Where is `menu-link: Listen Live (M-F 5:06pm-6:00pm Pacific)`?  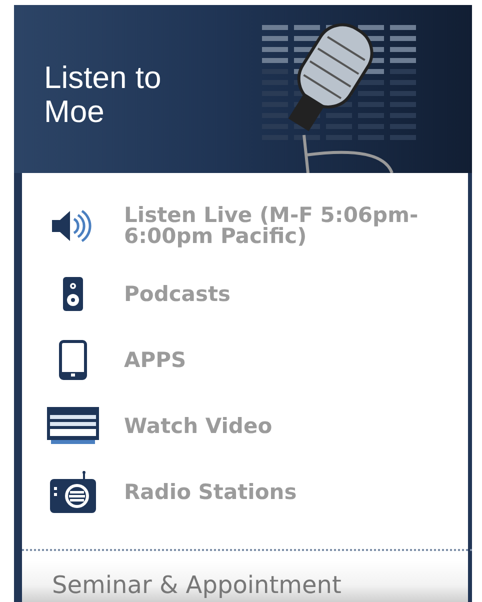
menu-link: Listen Live (M-F 5:06pm-6:00pm Pacific) is located at coordinates (245, 226).